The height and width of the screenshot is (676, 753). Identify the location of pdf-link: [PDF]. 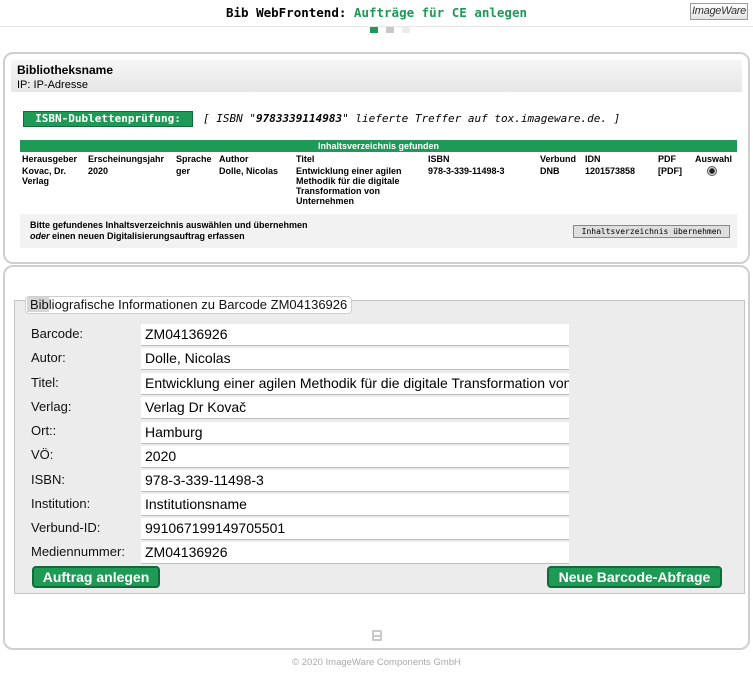
(674, 186).